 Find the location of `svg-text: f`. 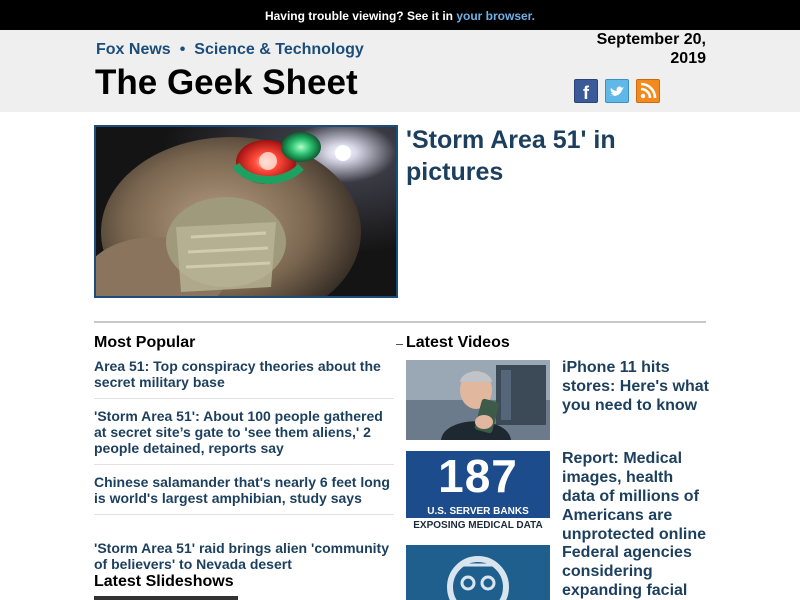

svg-text: f is located at coordinates (586, 92).